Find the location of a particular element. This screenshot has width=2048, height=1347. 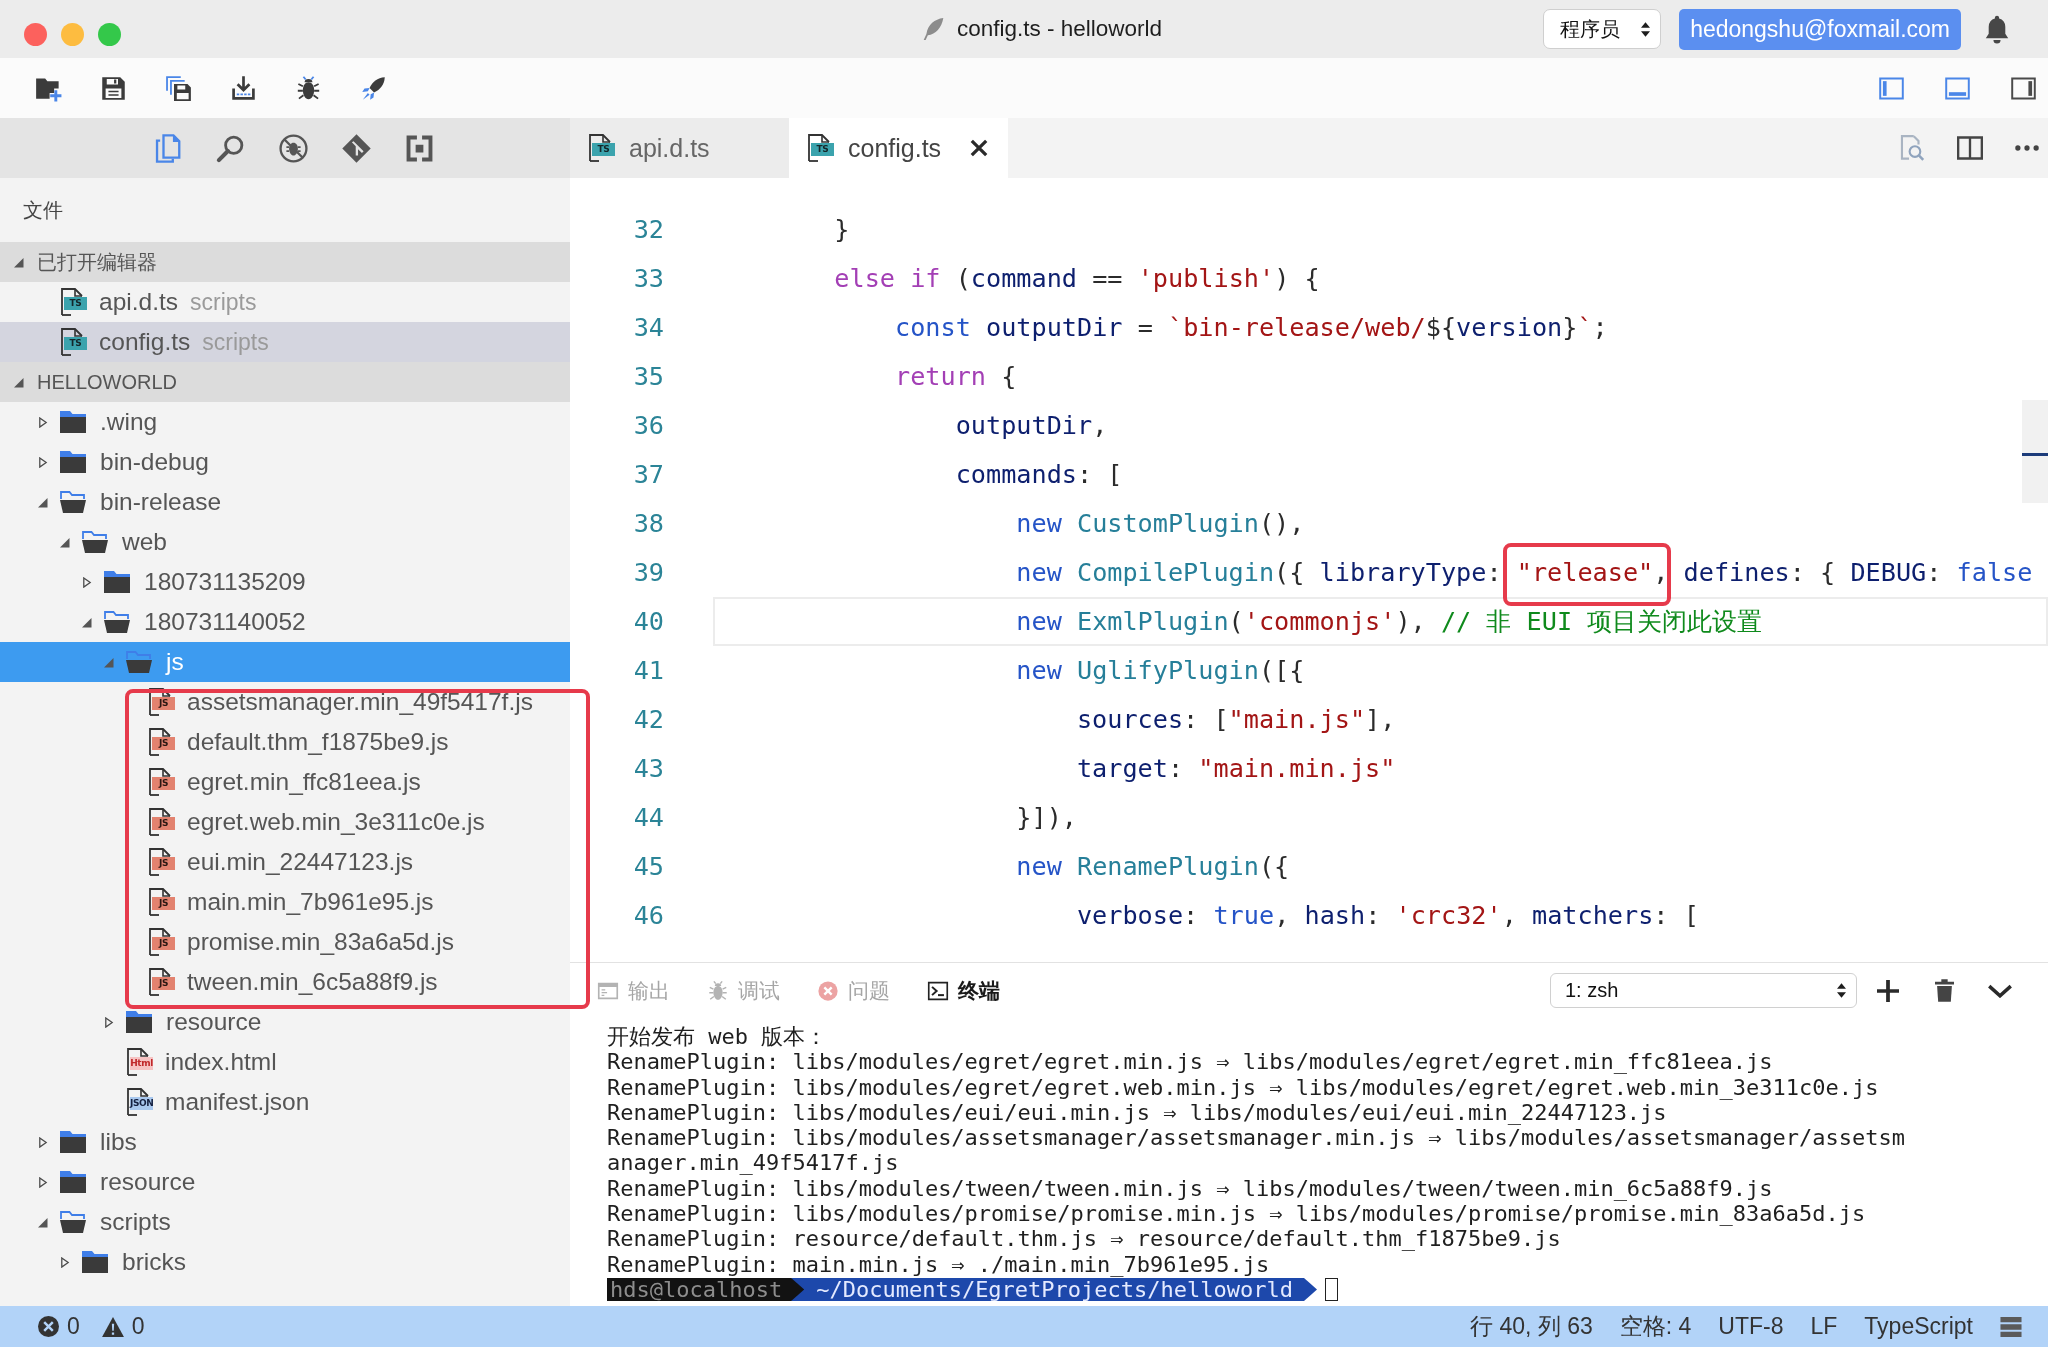

tree-item: bricks is located at coordinates (285, 1262).